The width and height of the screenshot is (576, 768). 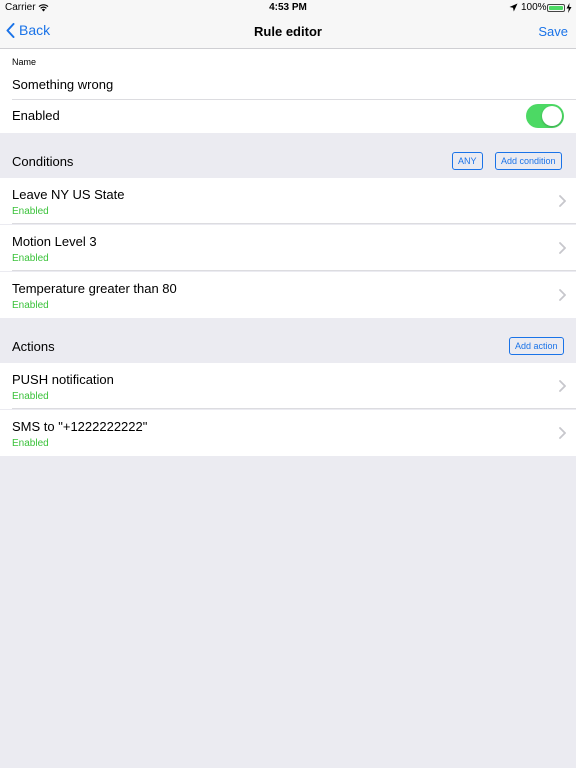 What do you see at coordinates (54, 241) in the screenshot?
I see `condition-title: Motion Level 3` at bounding box center [54, 241].